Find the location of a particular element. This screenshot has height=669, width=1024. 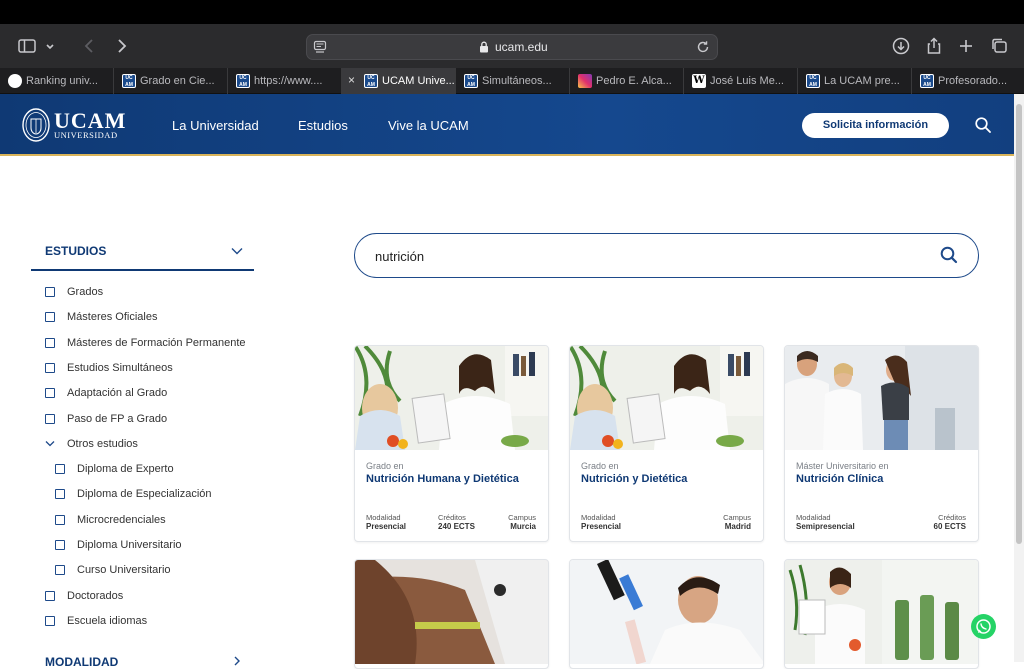

filter-label: Adaptación al Grado is located at coordinates (117, 393).